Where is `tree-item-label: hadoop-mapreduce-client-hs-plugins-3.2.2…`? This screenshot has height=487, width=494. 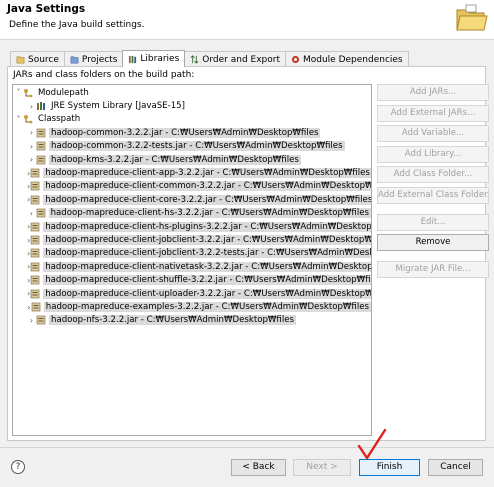
tree-item-label: hadoop-mapreduce-client-hs-plugins-3.2.2… is located at coordinates (207, 226).